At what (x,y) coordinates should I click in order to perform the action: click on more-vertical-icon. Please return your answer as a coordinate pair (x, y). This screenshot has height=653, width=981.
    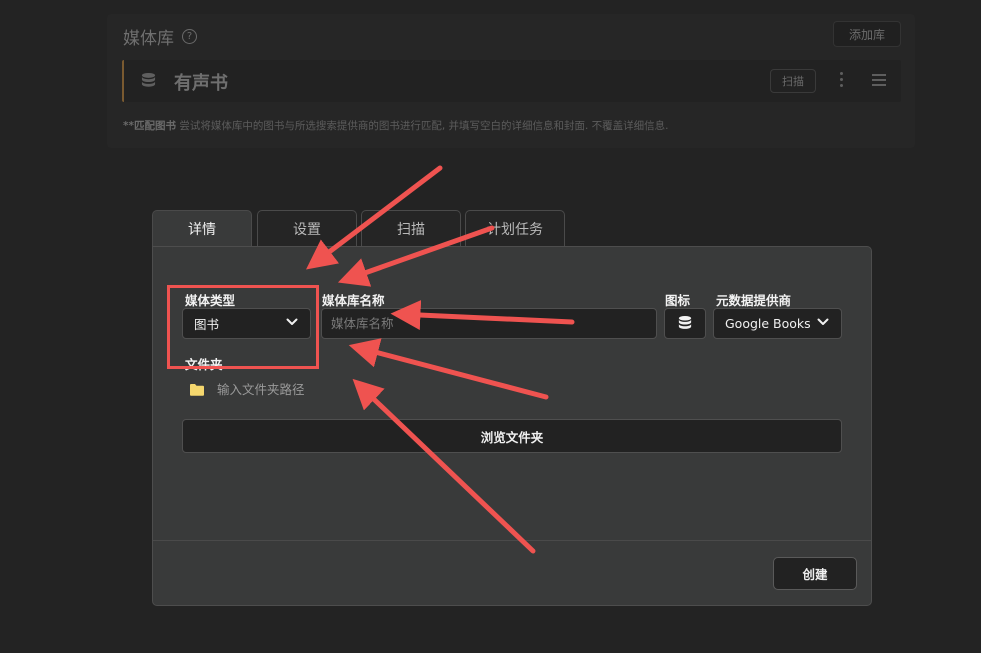
    Looking at the image, I should click on (841, 80).